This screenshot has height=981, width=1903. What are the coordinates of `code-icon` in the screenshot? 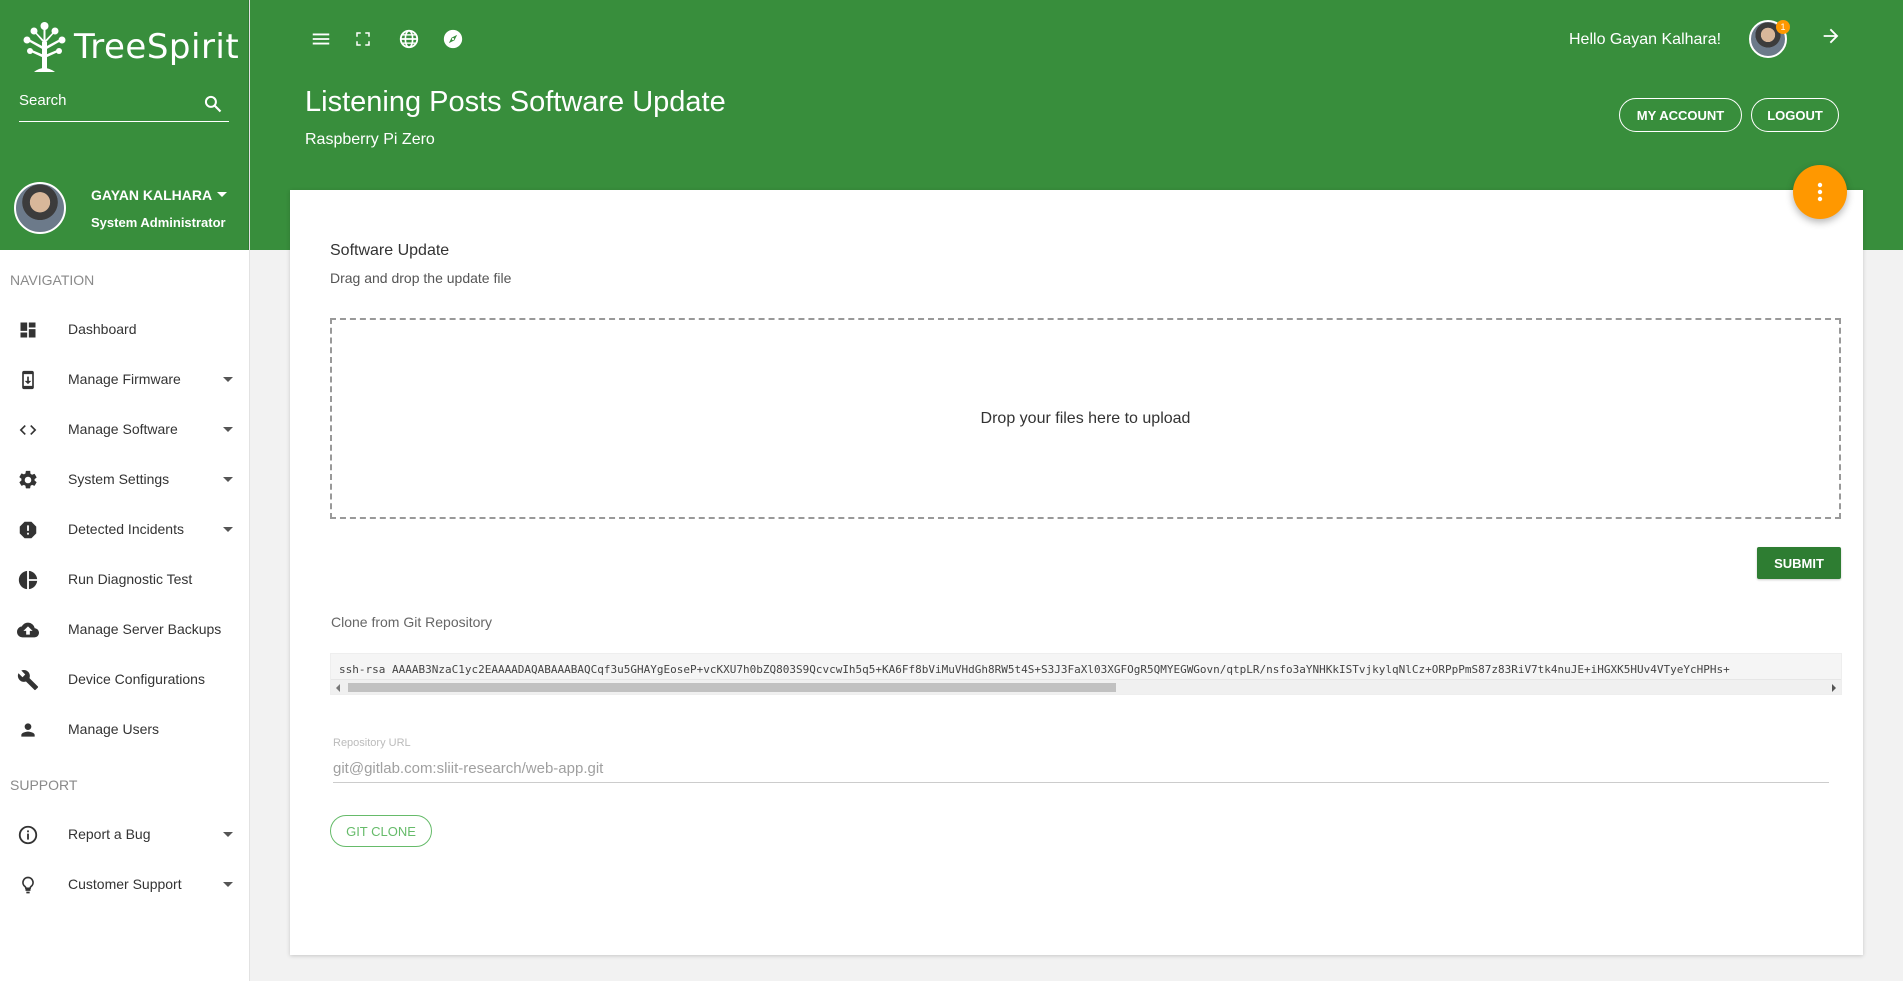 It's located at (28, 430).